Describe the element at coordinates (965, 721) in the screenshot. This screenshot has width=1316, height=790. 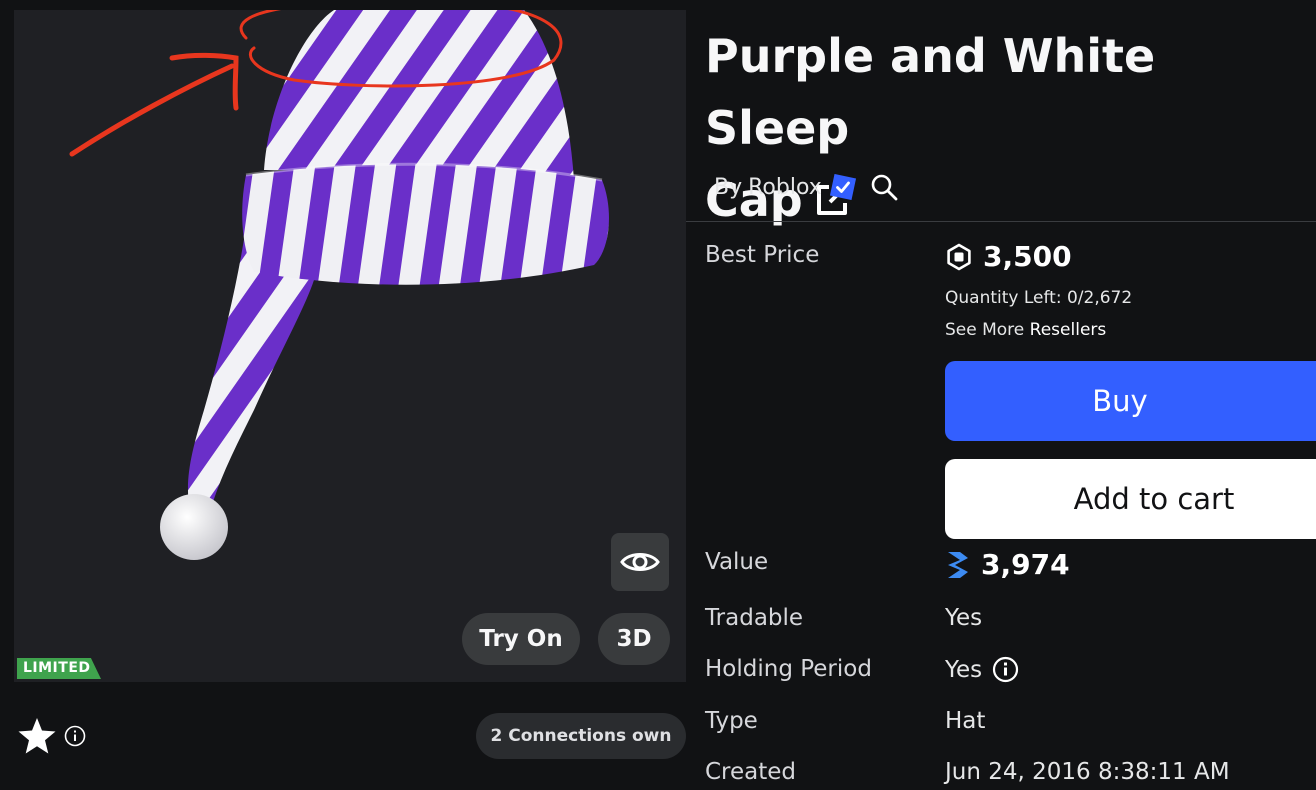
I see `type-value: Hat` at that location.